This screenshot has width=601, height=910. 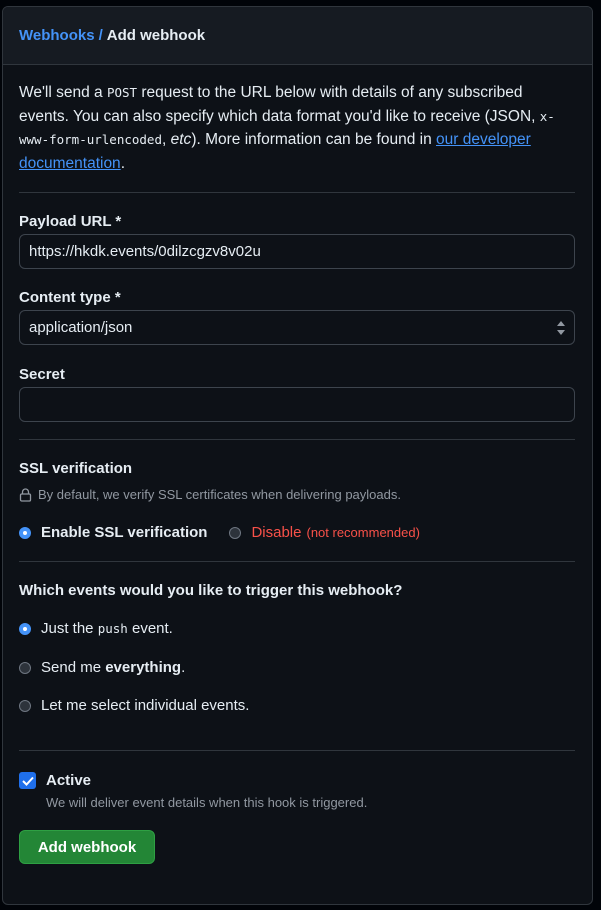 I want to click on content-type-select: application/json, so click(x=297, y=327).